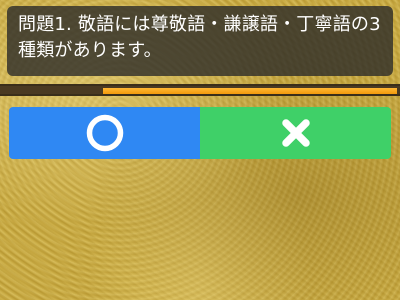 The image size is (400, 300). I want to click on false-button, so click(295, 133).